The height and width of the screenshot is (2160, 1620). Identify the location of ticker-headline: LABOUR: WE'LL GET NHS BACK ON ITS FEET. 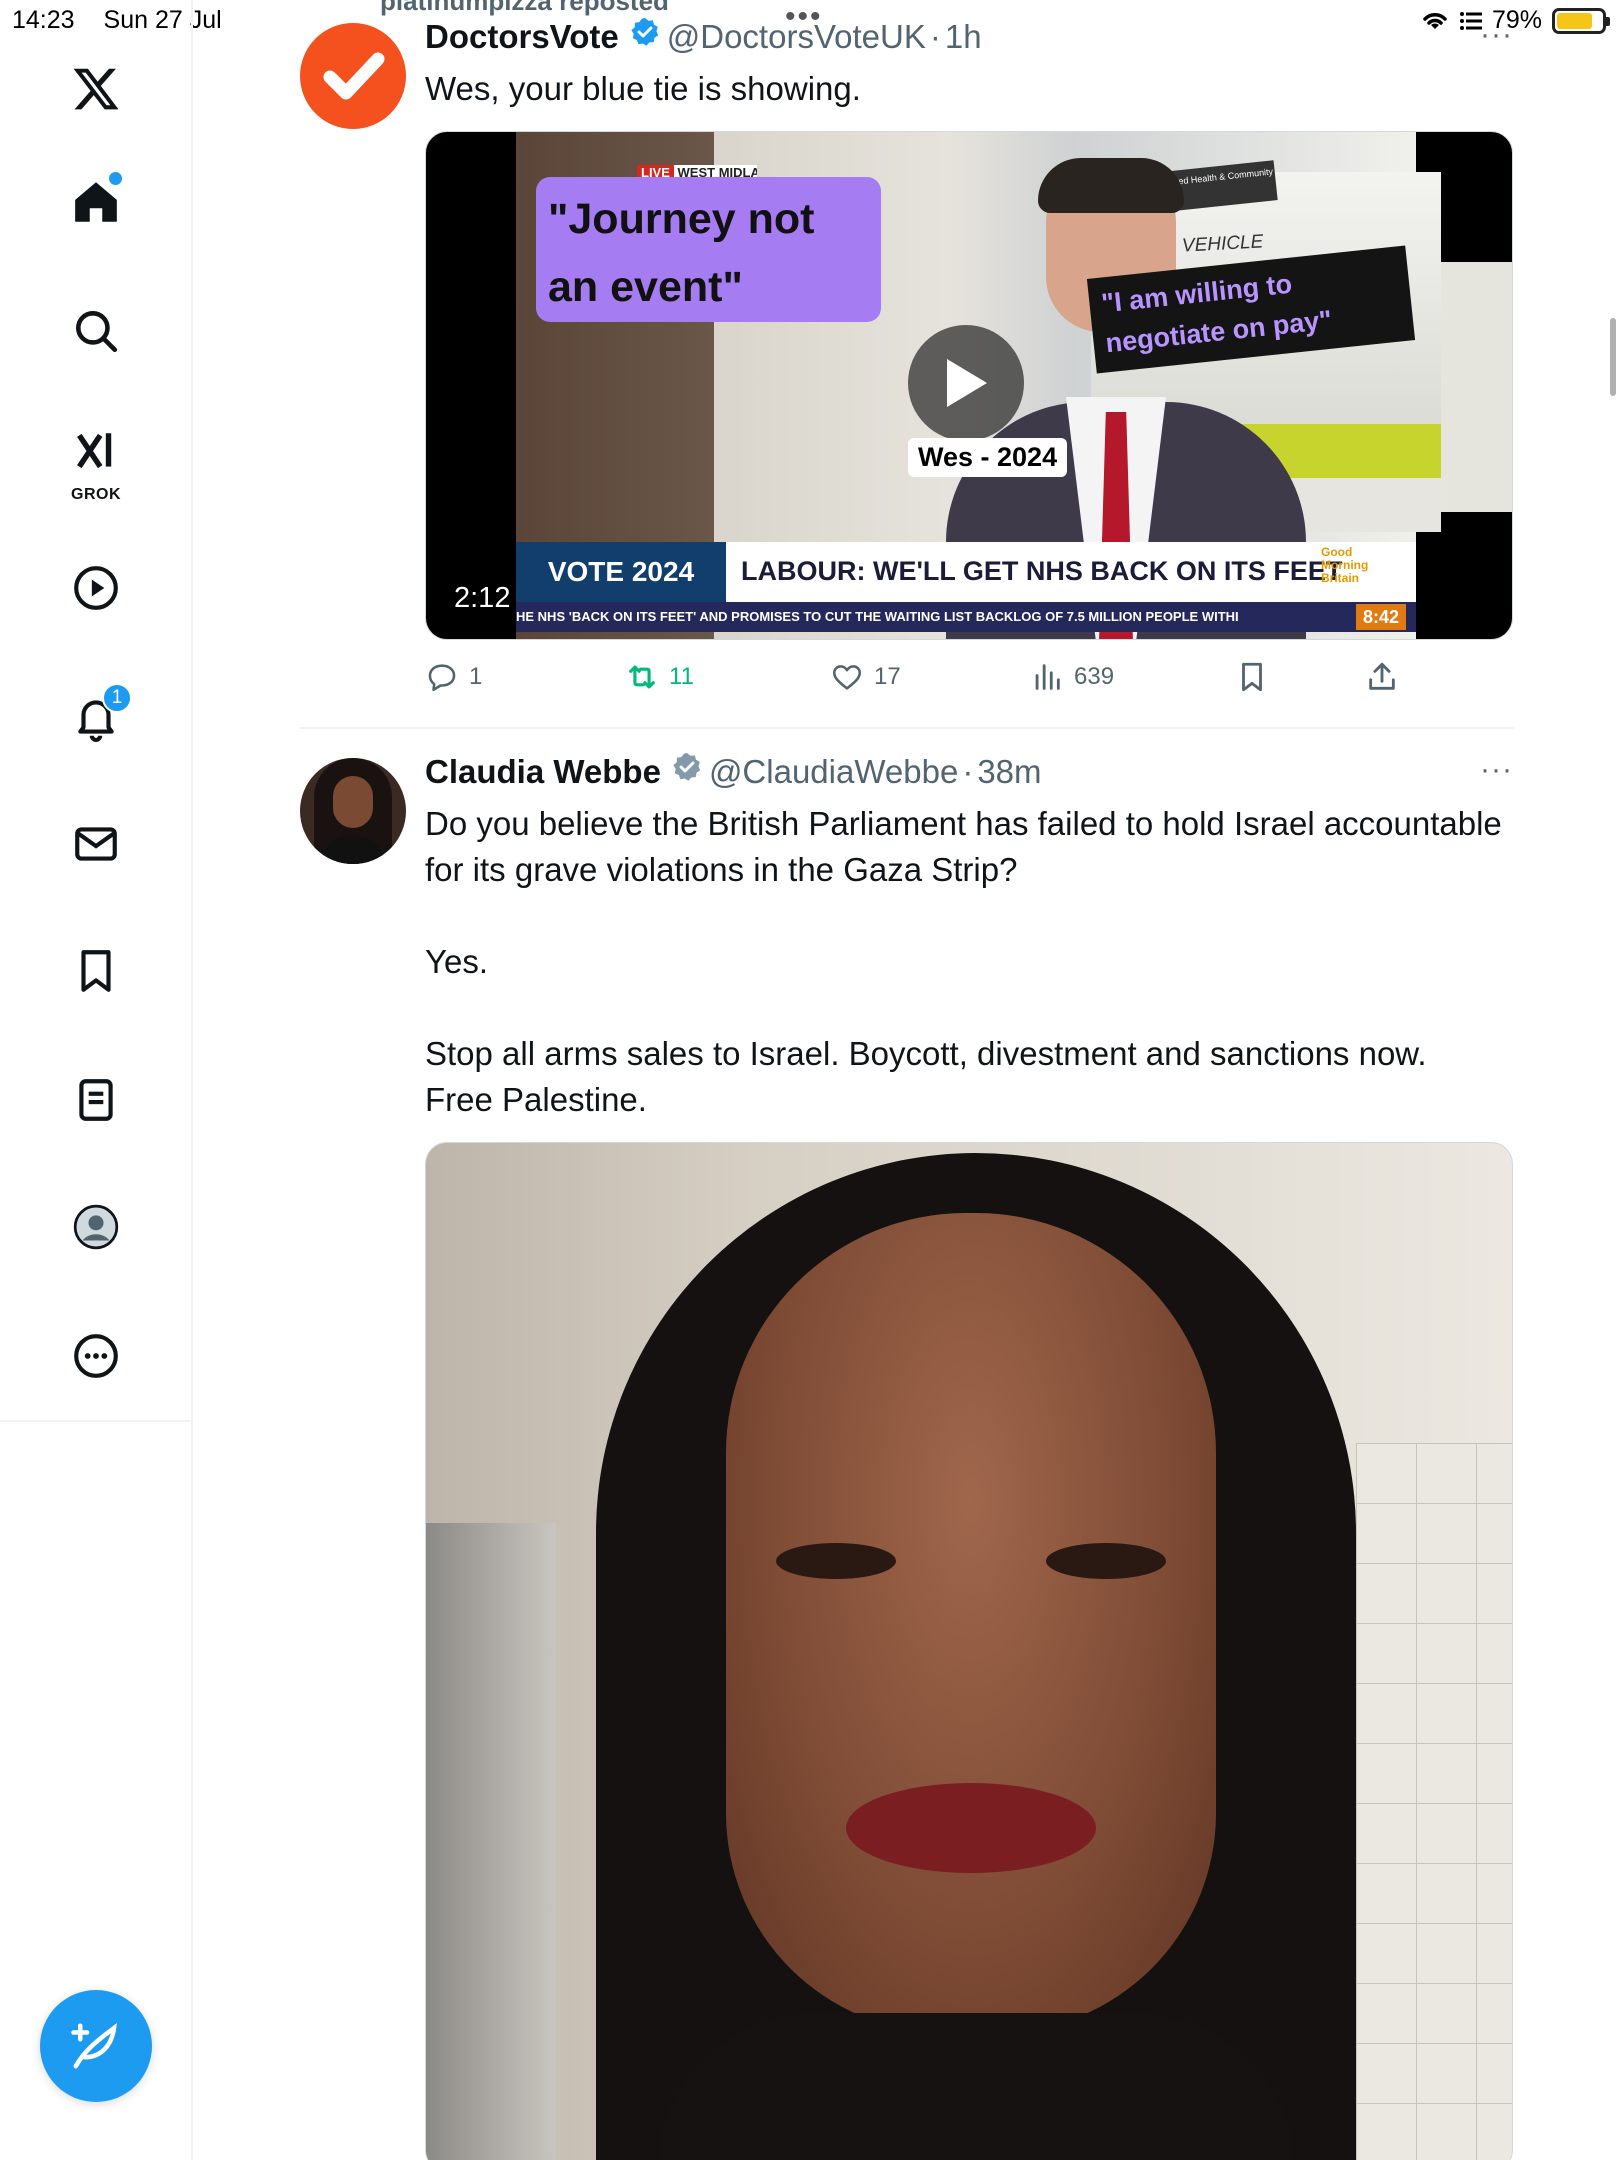
(1042, 571).